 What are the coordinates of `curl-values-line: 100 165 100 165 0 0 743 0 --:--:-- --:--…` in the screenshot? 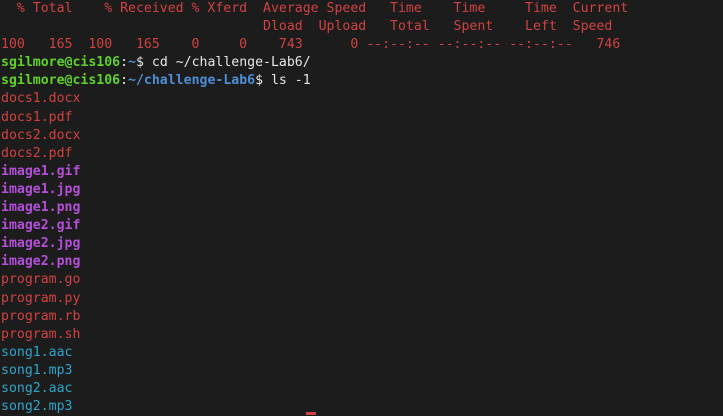 It's located at (311, 45).